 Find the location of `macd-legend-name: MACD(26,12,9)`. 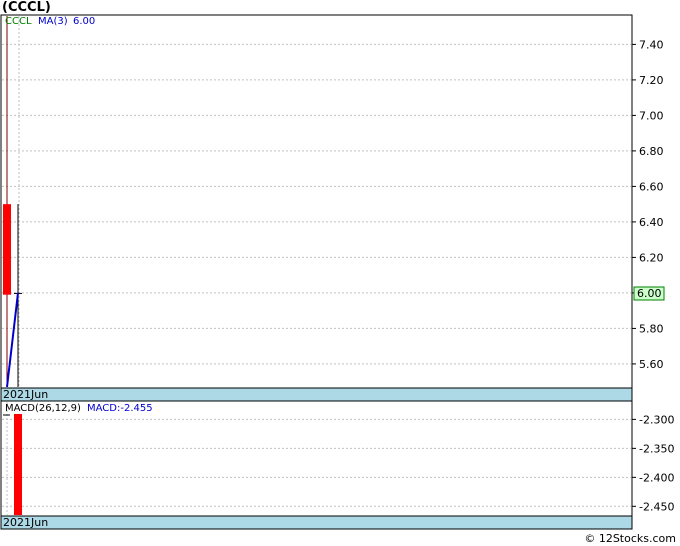

macd-legend-name: MACD(26,12,9) is located at coordinates (43, 408).